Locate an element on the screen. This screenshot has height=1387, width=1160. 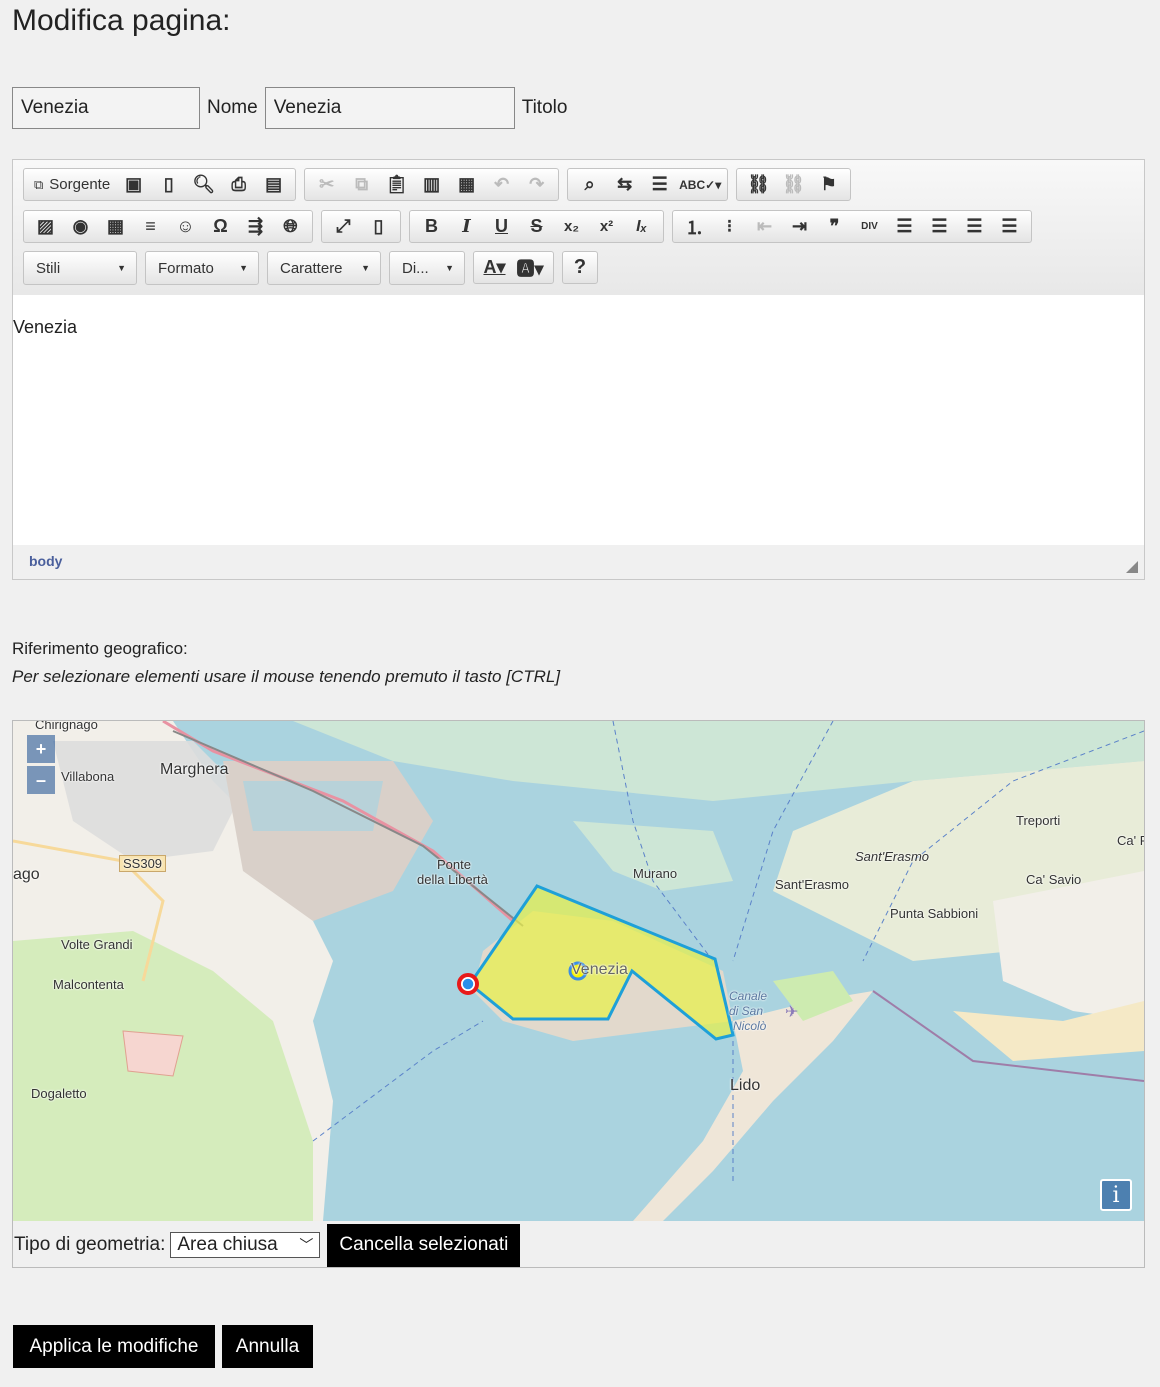
align-center-icon: ☰ is located at coordinates (939, 226).